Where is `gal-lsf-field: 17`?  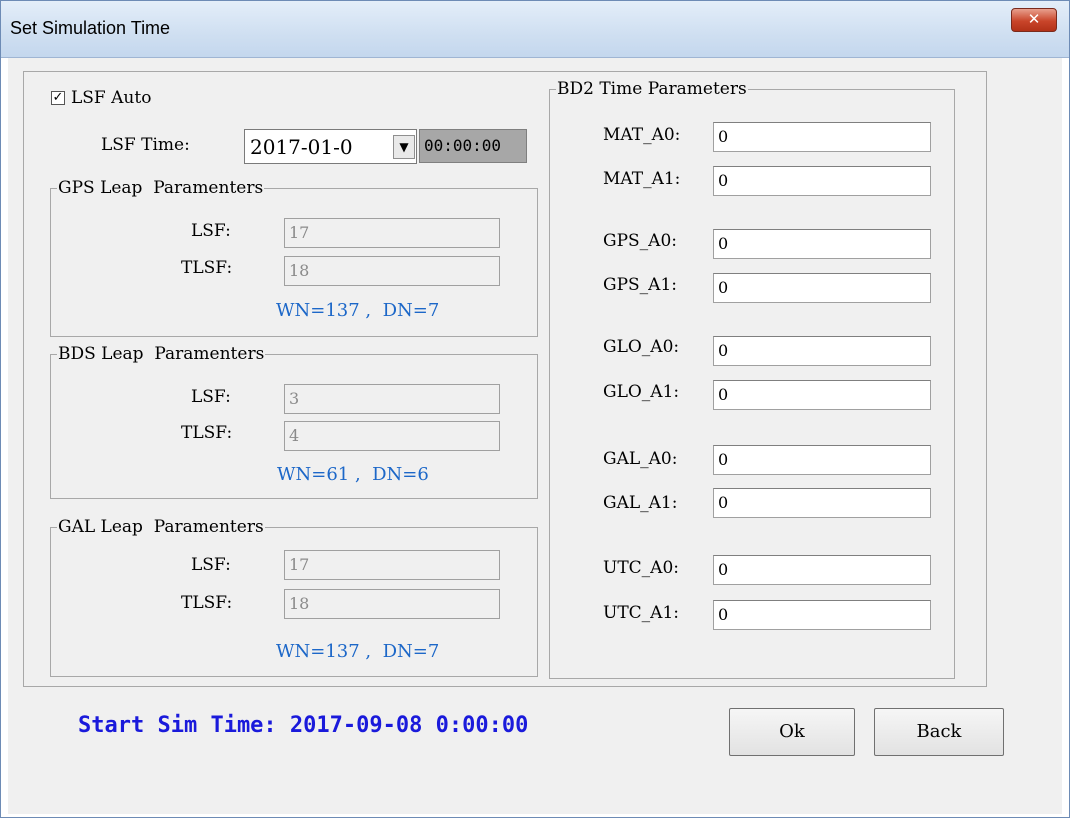
gal-lsf-field: 17 is located at coordinates (392, 565).